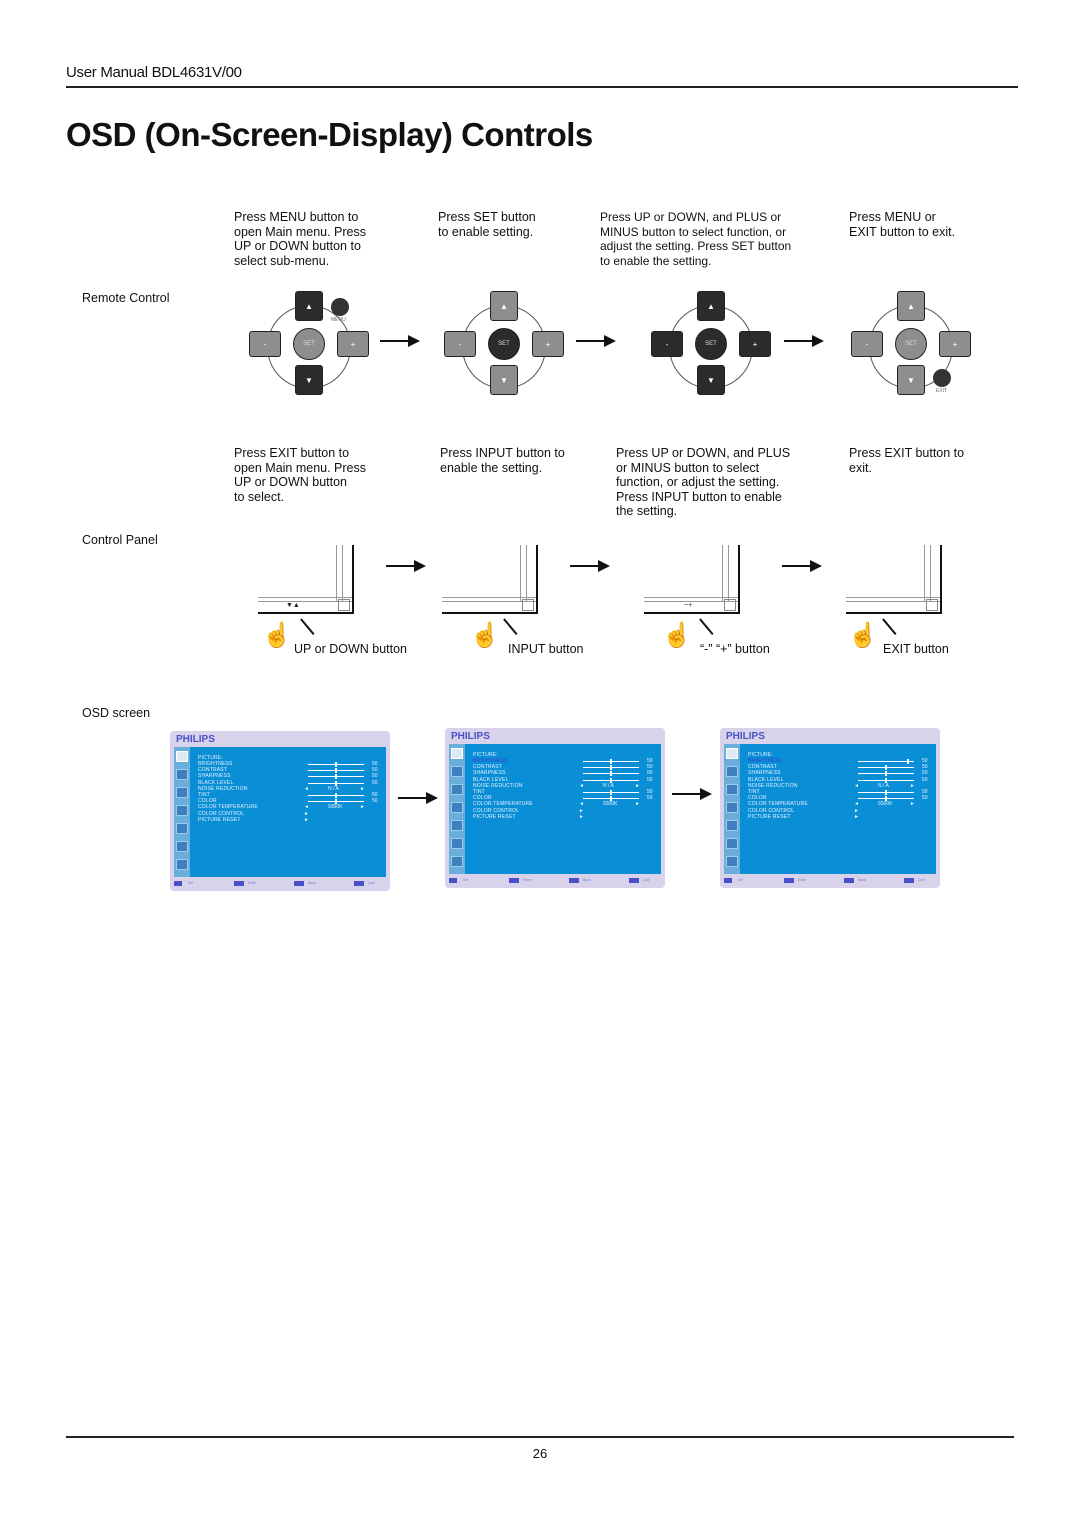 The width and height of the screenshot is (1080, 1528). I want to click on minus-plus-button-mark: −+, so click(688, 605).